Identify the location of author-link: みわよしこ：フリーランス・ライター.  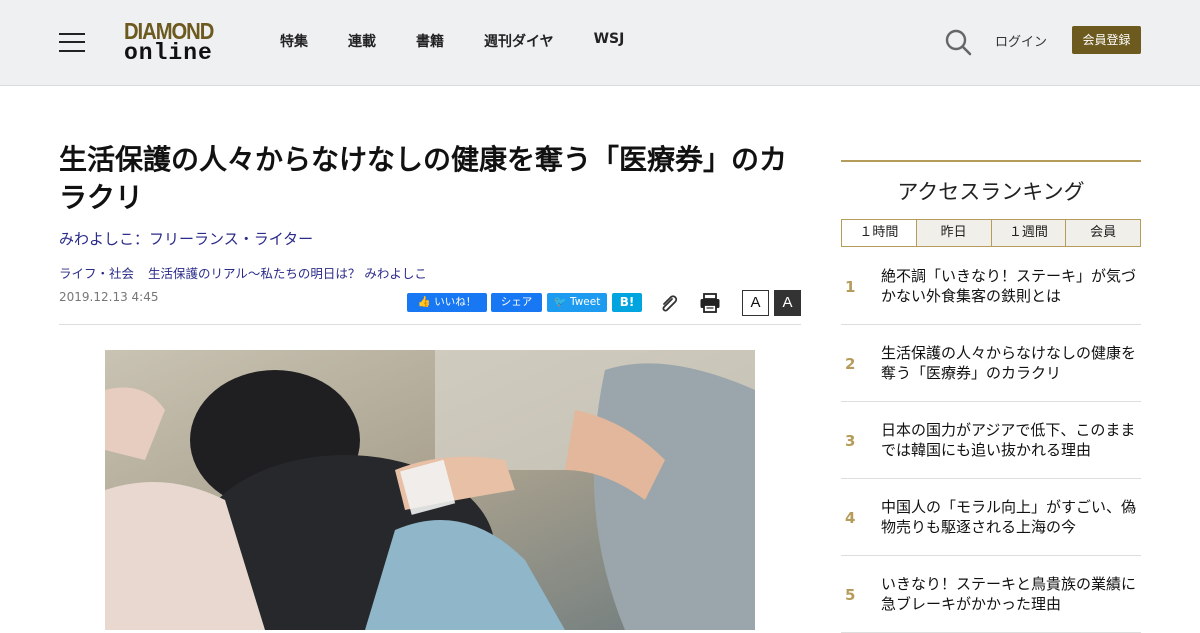
(186, 238).